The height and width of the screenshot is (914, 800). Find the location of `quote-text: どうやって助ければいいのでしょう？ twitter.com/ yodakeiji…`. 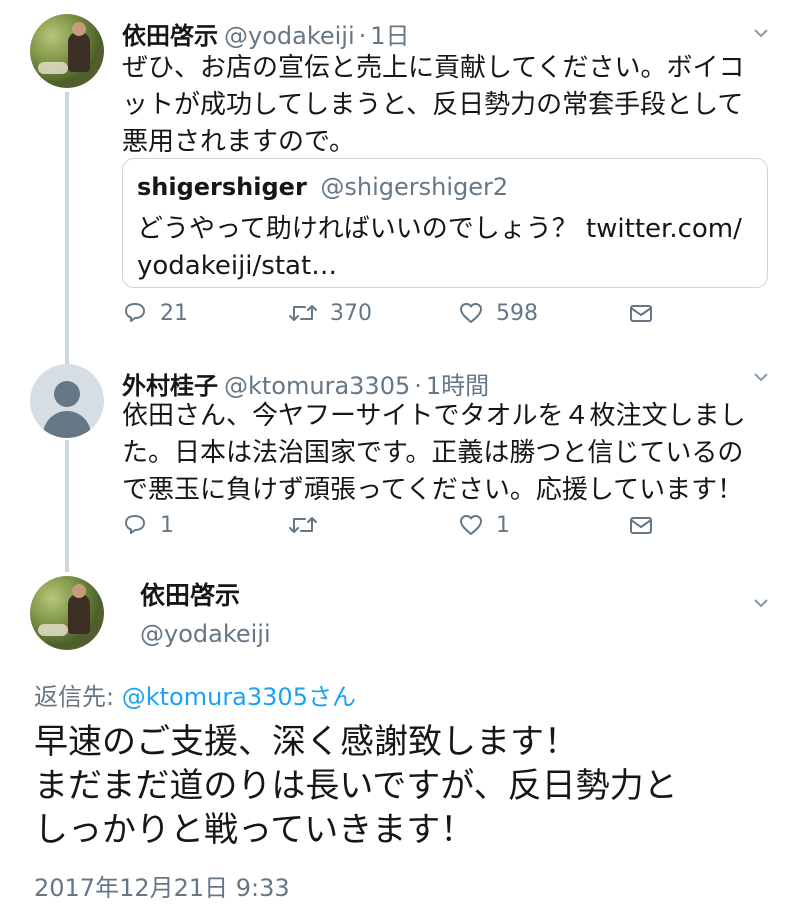

quote-text: どうやって助ければいいのでしょう？ twitter.com/ yodakeiji… is located at coordinates (447, 248).